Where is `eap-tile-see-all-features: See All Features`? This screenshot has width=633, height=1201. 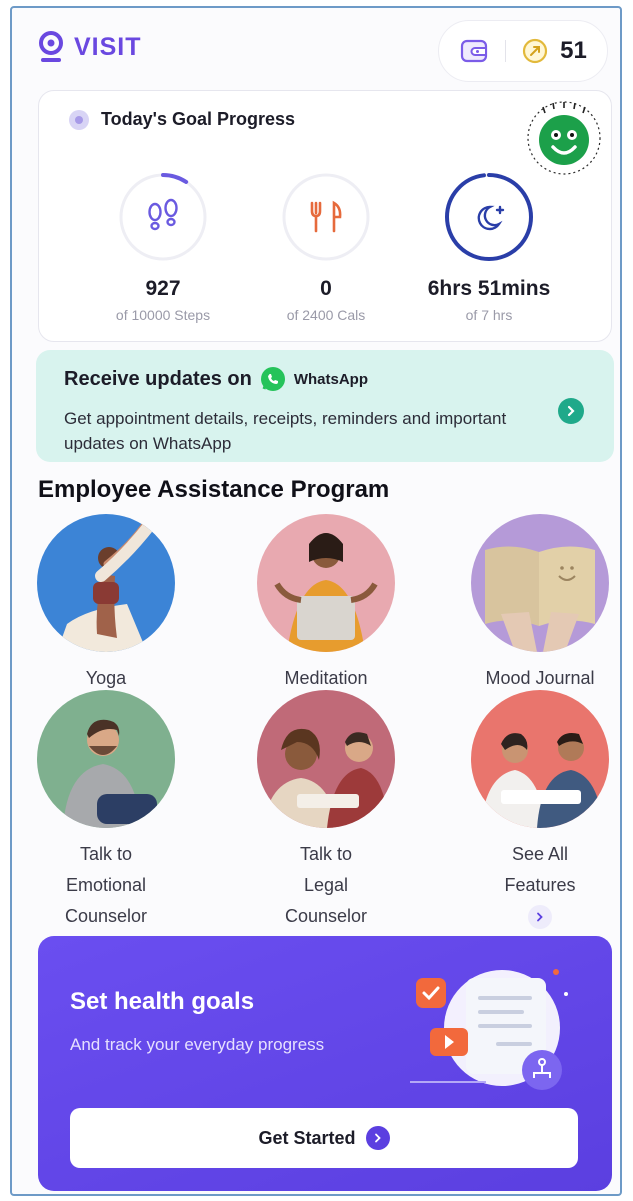 eap-tile-see-all-features: See All Features is located at coordinates (530, 809).